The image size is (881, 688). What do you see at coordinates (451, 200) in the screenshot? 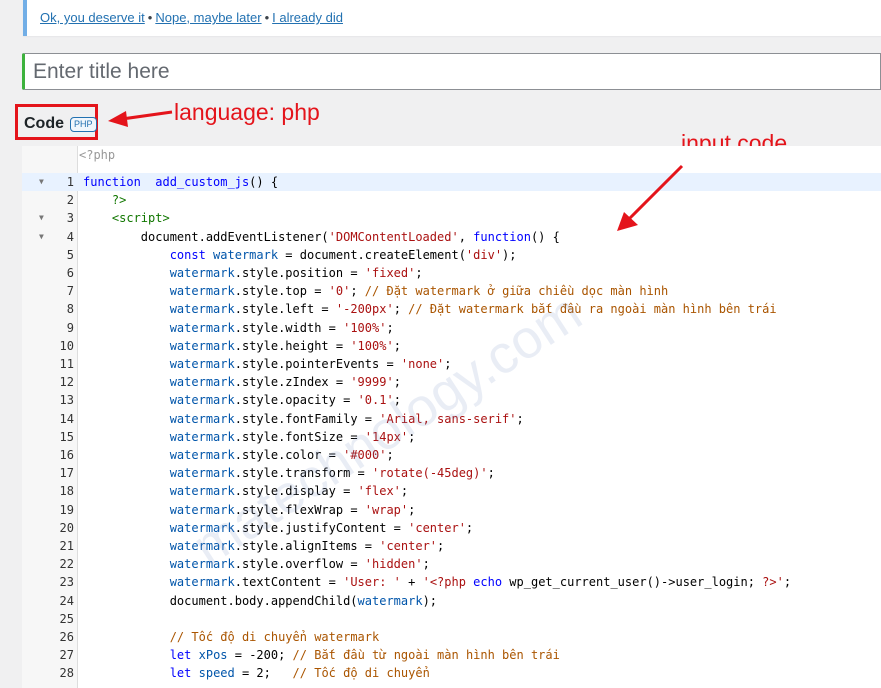
I see `code-line: 2 ?>` at bounding box center [451, 200].